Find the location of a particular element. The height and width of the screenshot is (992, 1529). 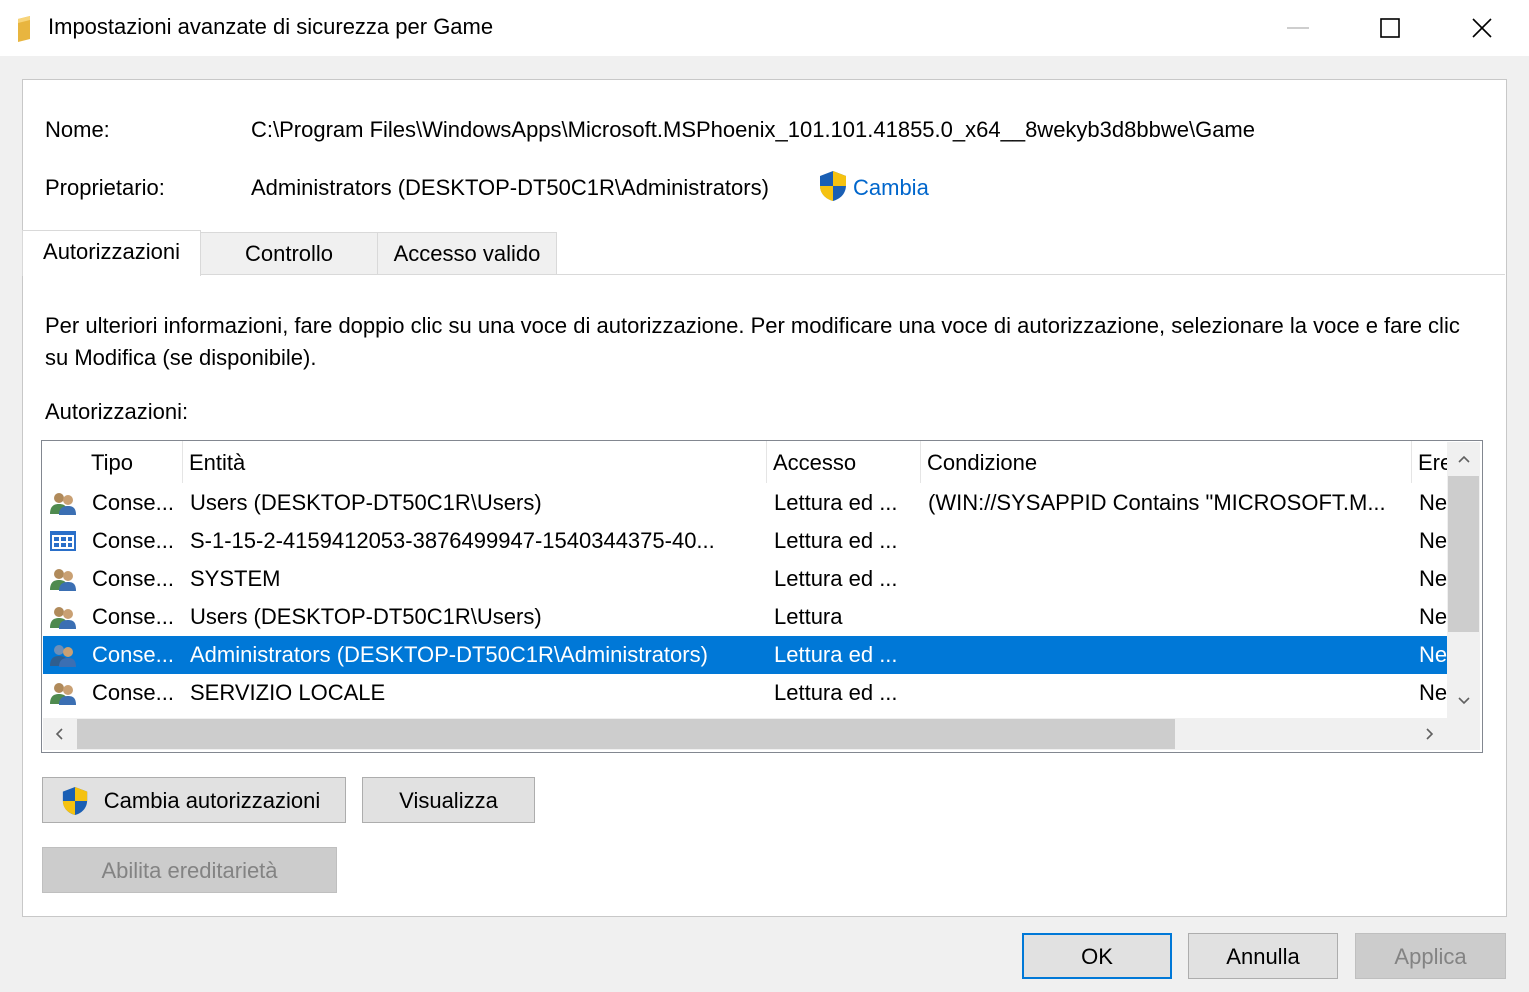

close-button is located at coordinates (1482, 28).